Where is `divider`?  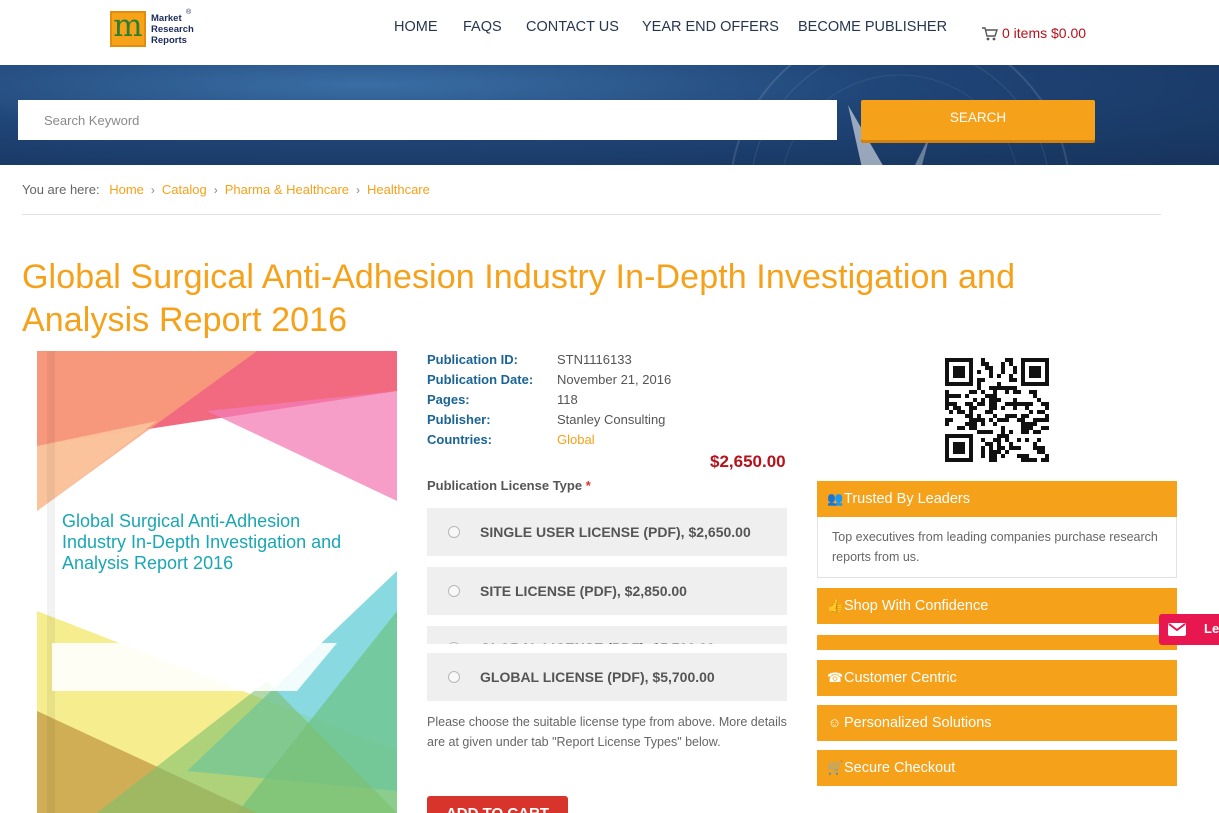 divider is located at coordinates (591, 214).